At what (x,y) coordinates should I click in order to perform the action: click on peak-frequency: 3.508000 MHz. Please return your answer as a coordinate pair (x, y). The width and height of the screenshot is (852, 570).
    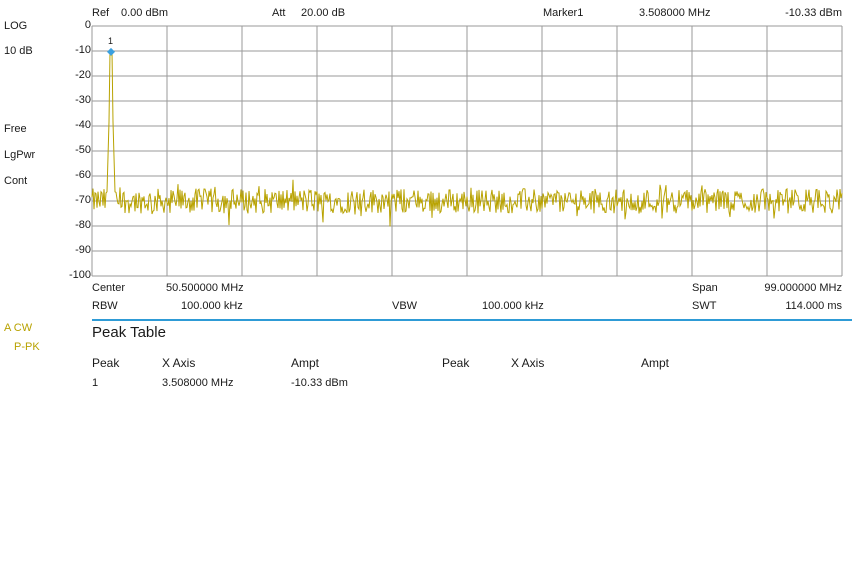
    Looking at the image, I should click on (198, 383).